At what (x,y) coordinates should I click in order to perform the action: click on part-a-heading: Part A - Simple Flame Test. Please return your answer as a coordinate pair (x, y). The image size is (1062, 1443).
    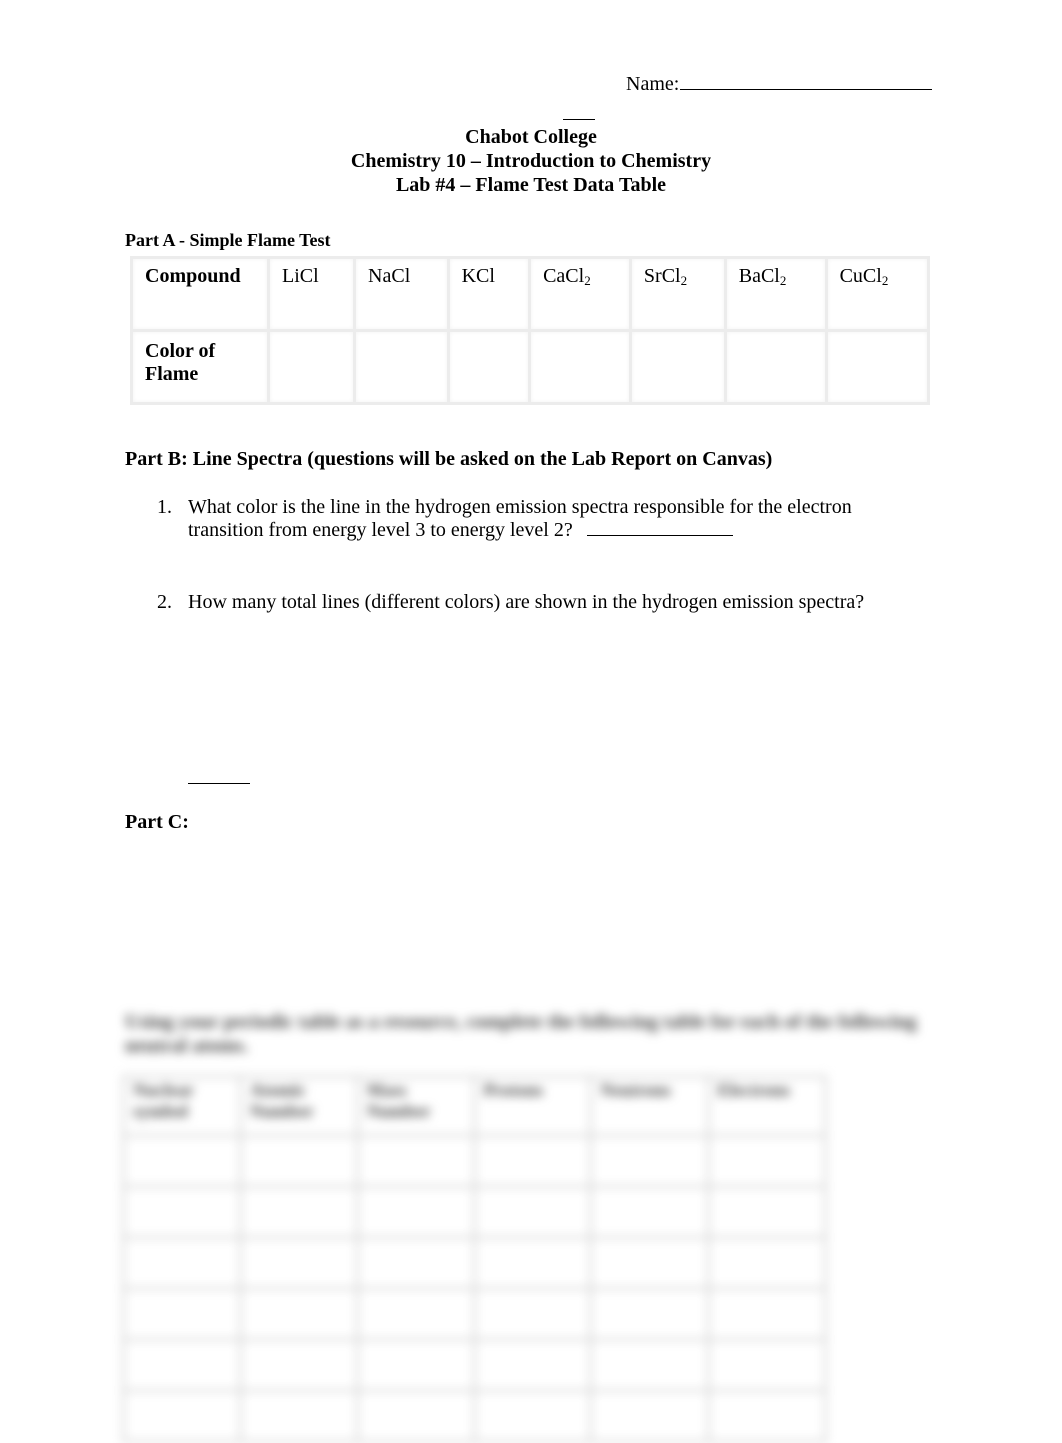
    Looking at the image, I should click on (228, 240).